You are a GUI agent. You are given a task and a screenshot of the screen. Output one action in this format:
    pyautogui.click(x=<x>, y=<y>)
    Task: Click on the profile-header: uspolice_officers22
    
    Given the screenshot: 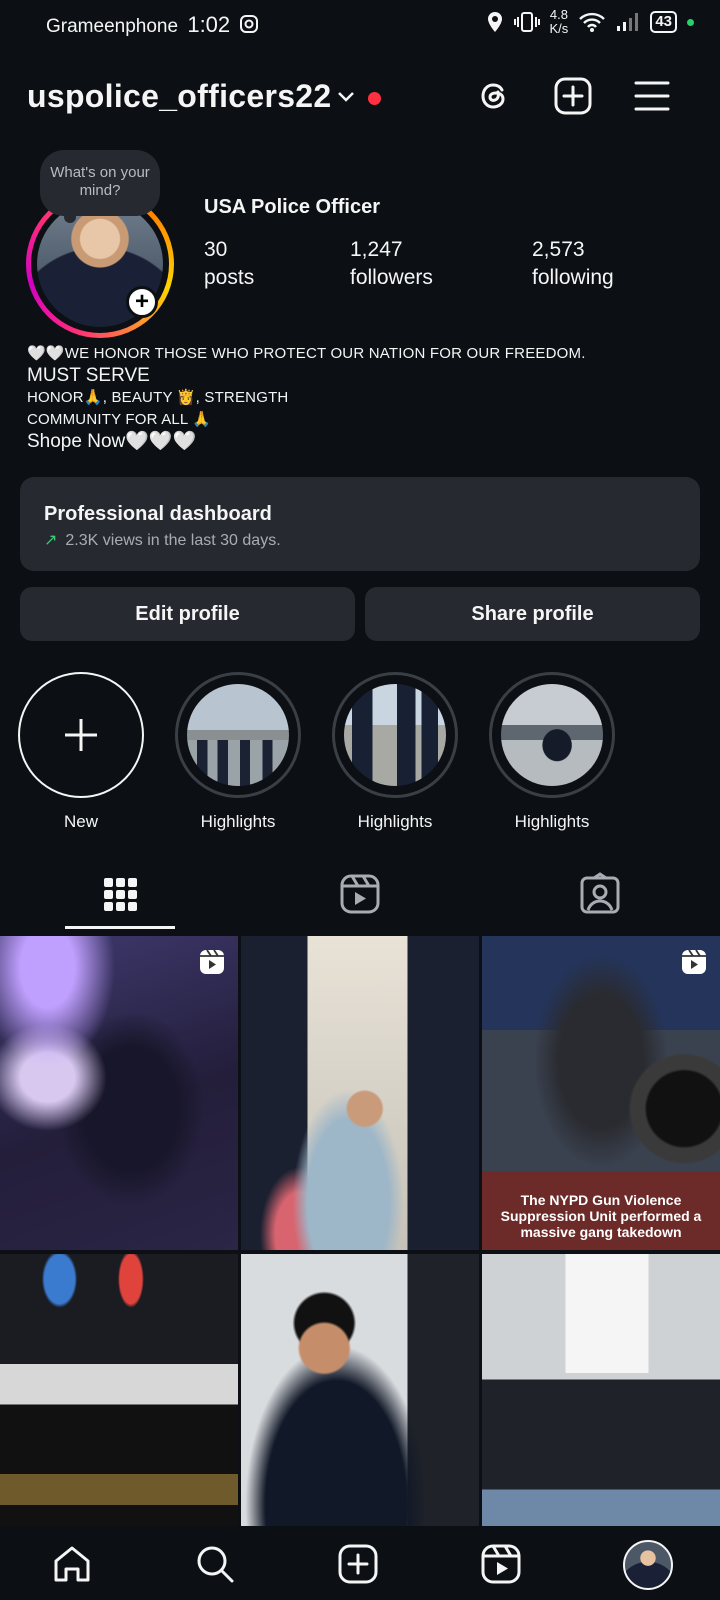 What is the action you would take?
    pyautogui.click(x=360, y=97)
    